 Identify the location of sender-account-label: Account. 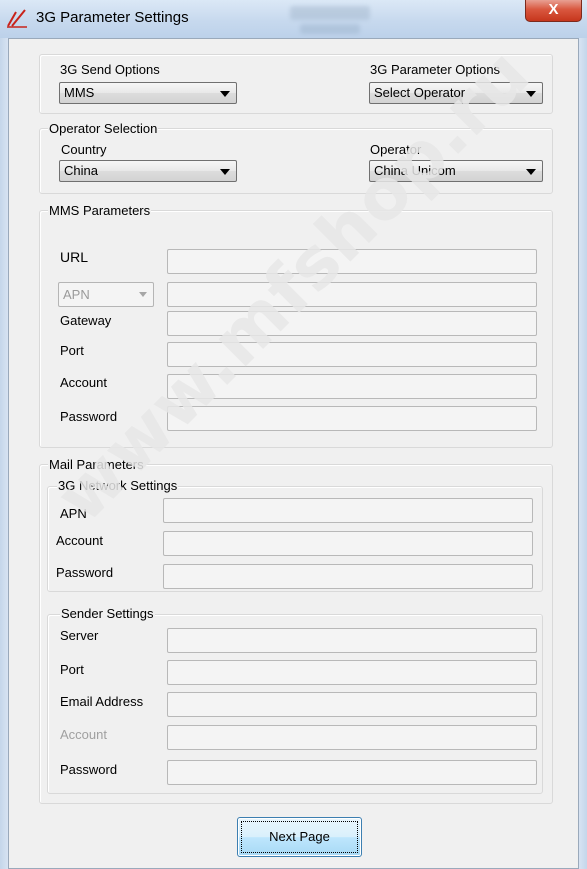
(83, 734).